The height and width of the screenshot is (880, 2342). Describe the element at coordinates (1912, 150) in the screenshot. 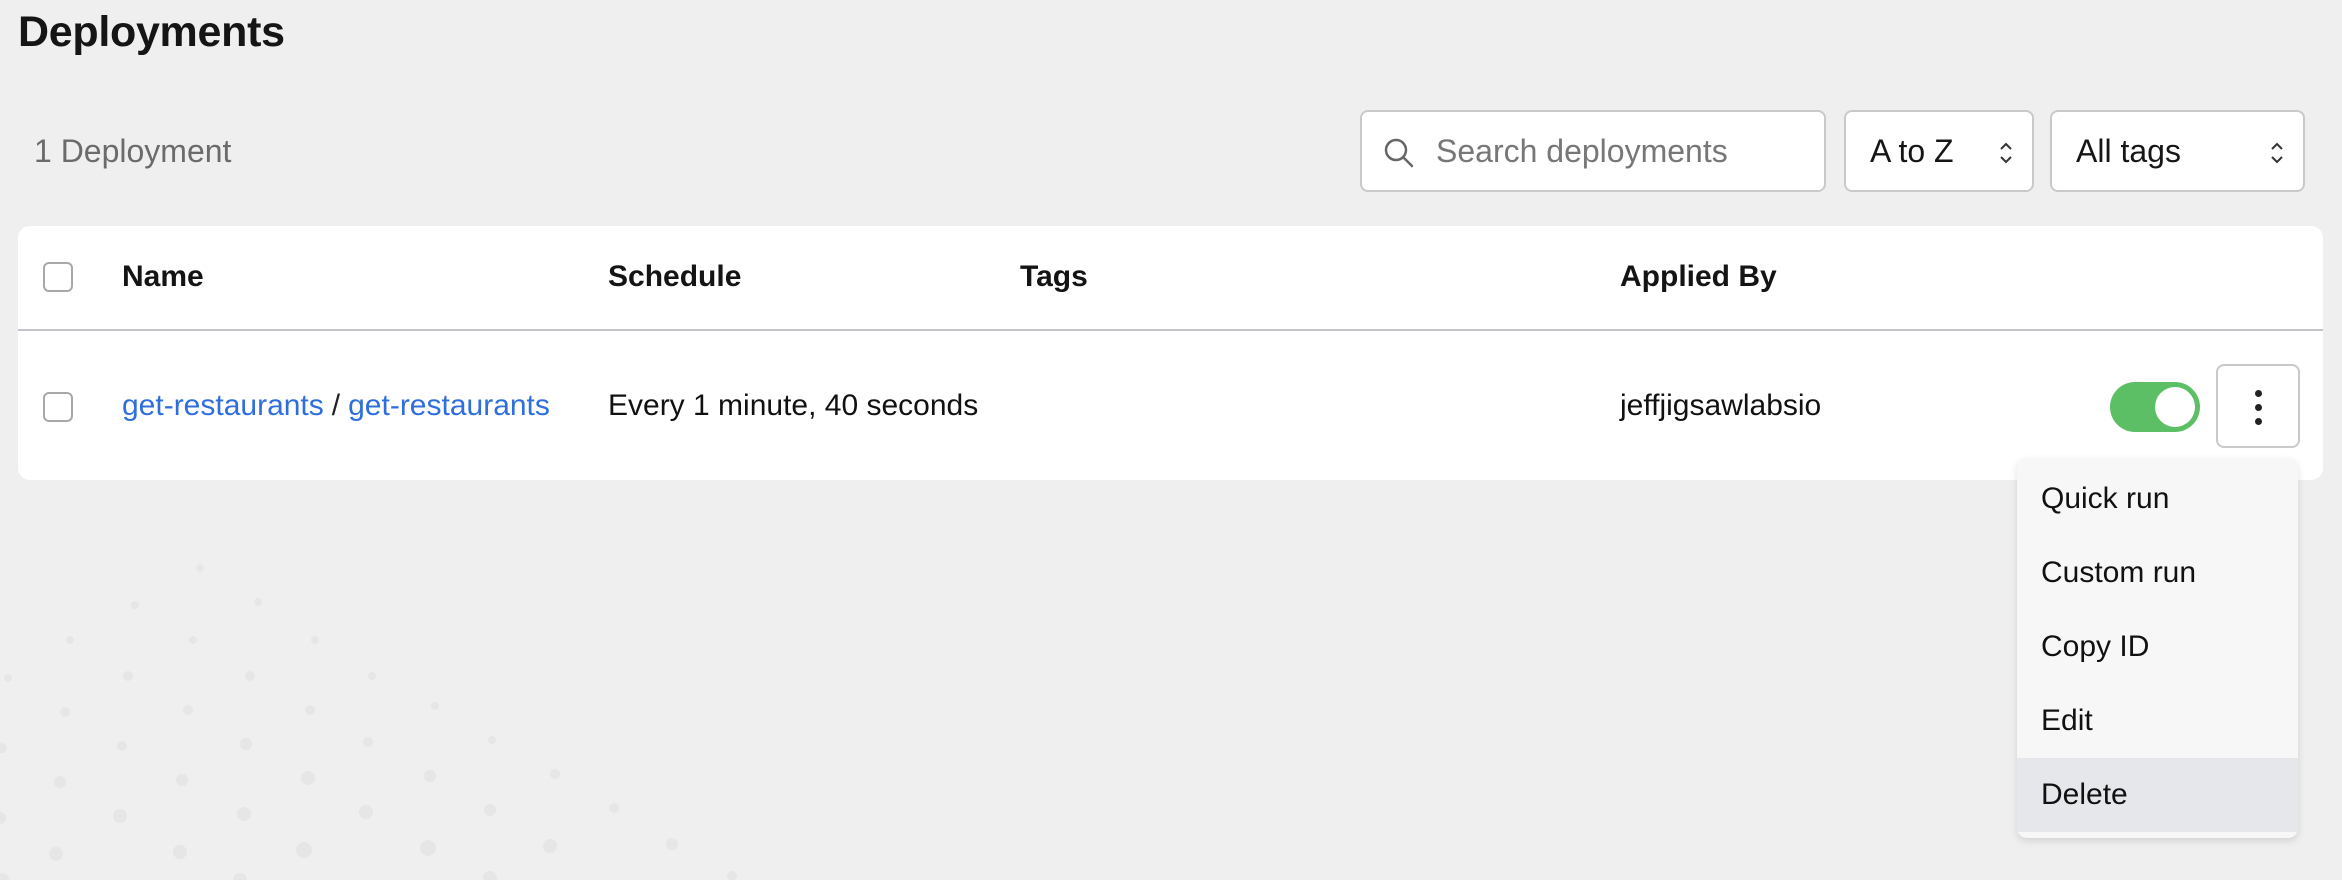

I see `sort-select-value: A to Z` at that location.